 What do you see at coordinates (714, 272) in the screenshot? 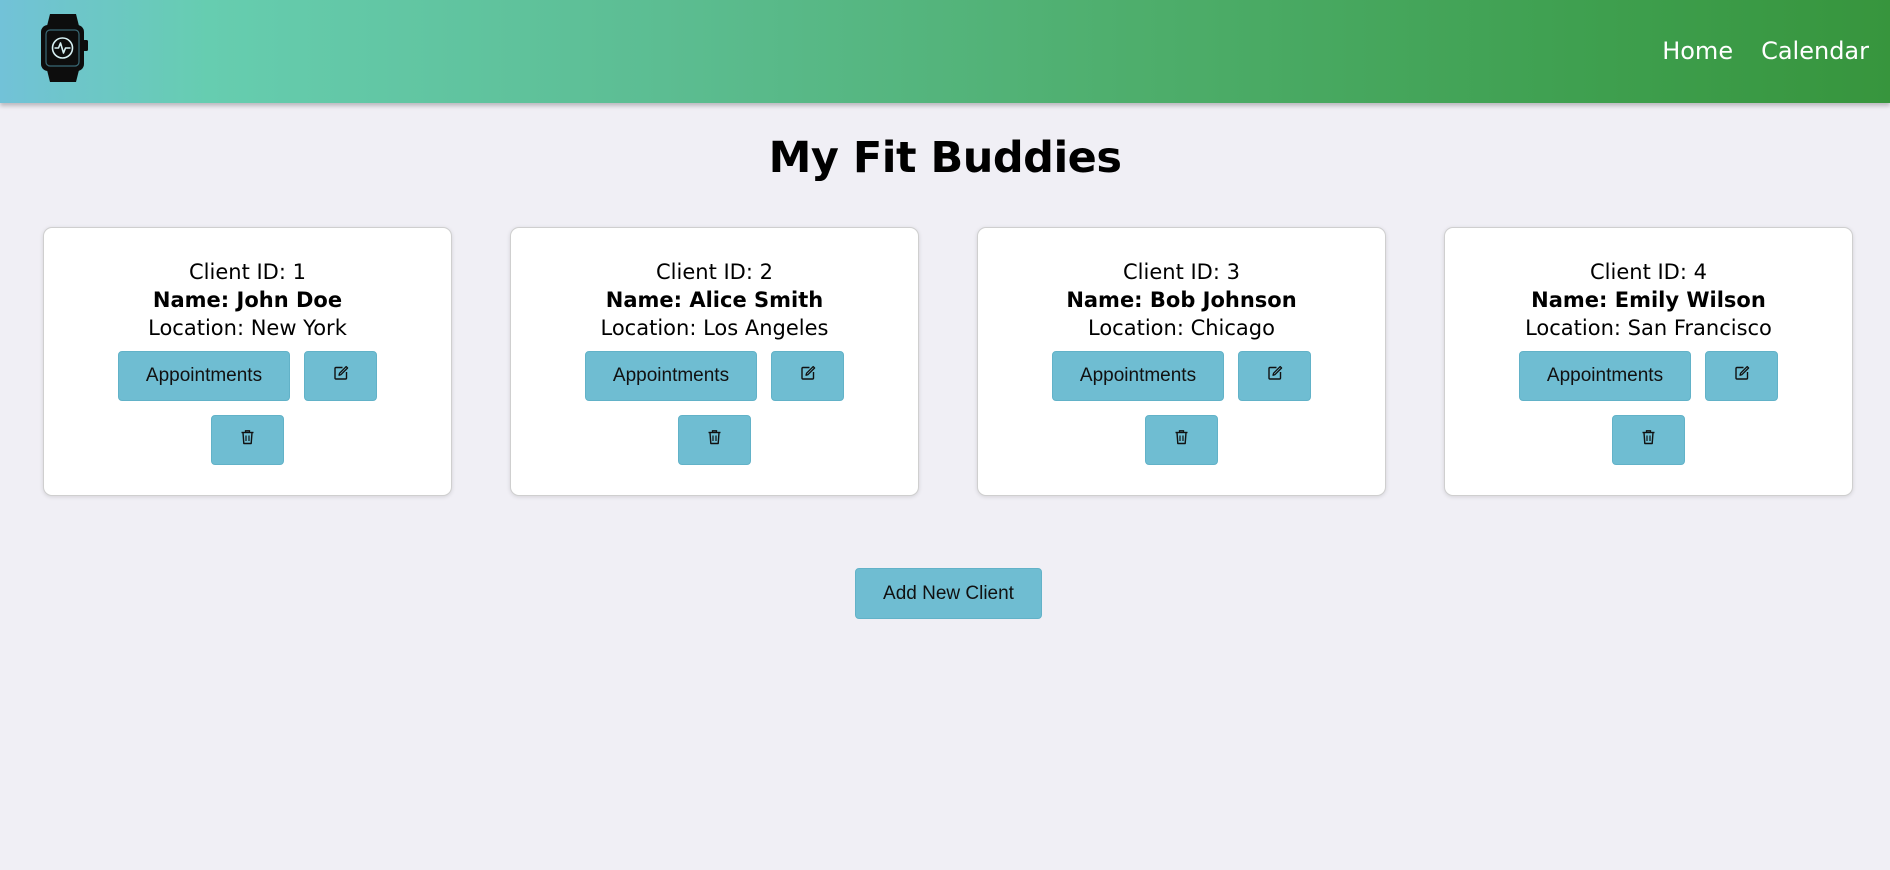
I see `client-id: Client ID: 2` at bounding box center [714, 272].